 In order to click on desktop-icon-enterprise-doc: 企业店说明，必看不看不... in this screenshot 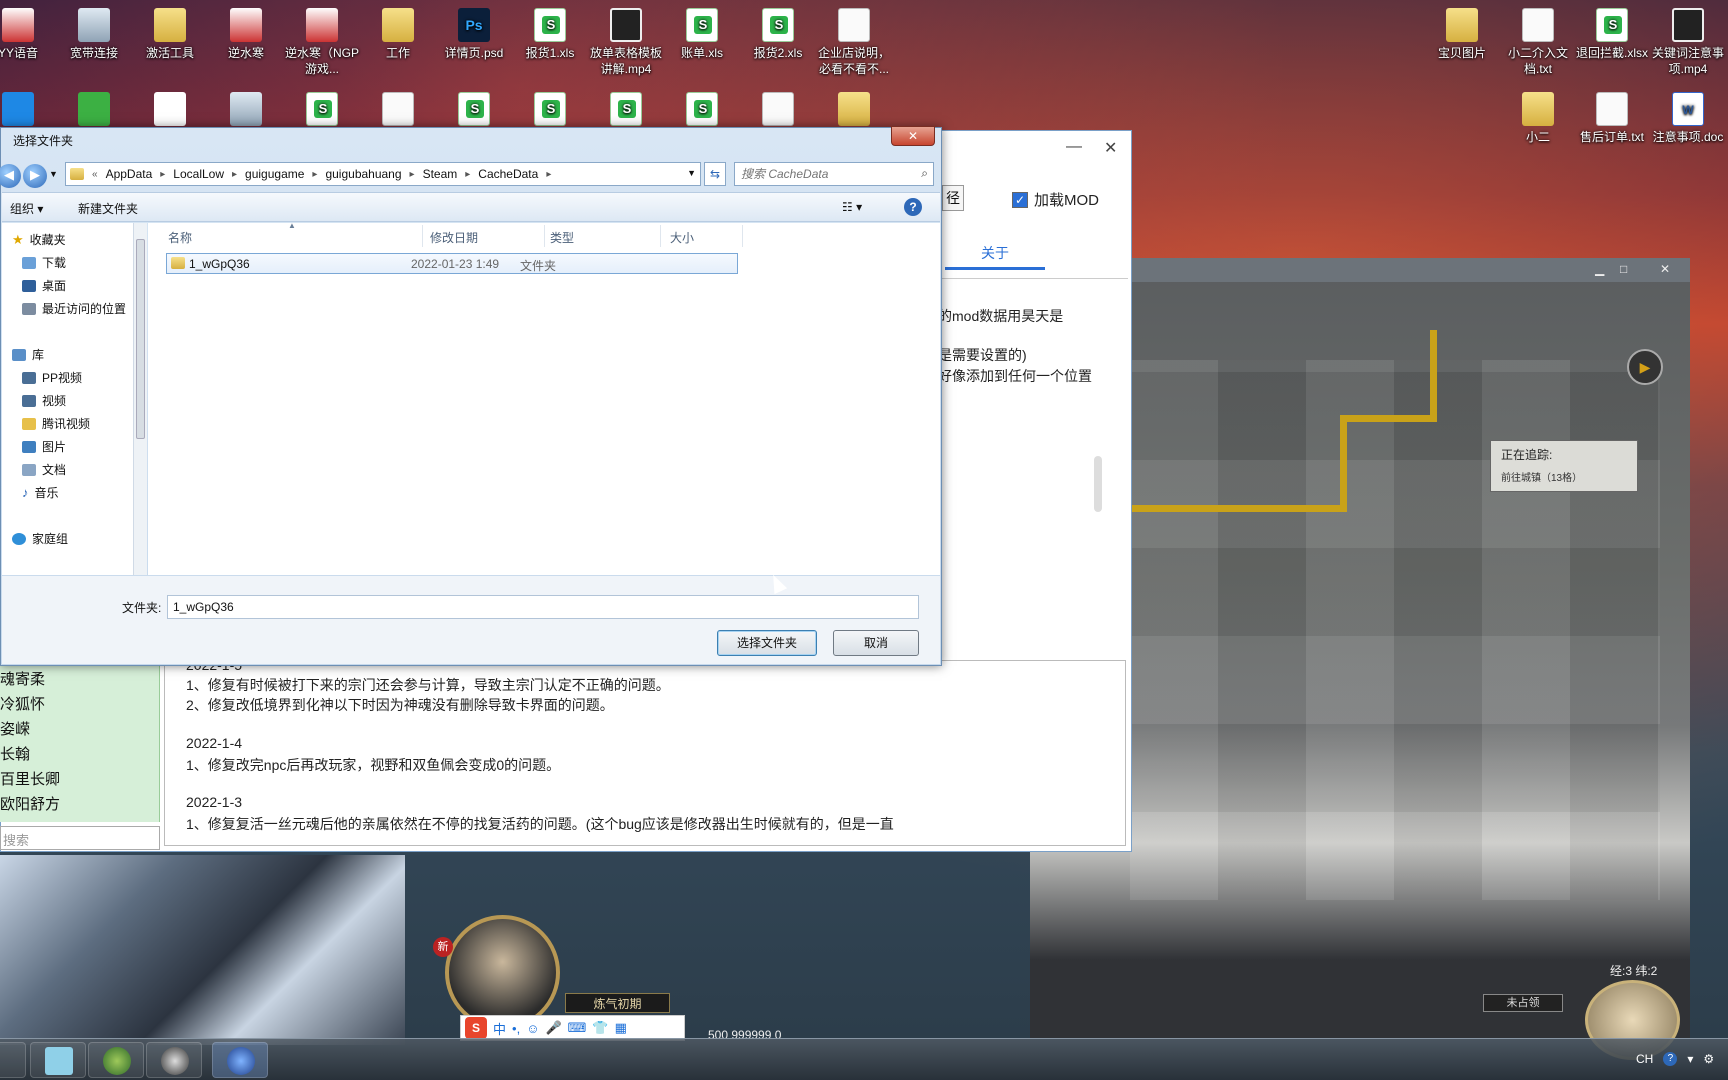, I will do `click(854, 42)`.